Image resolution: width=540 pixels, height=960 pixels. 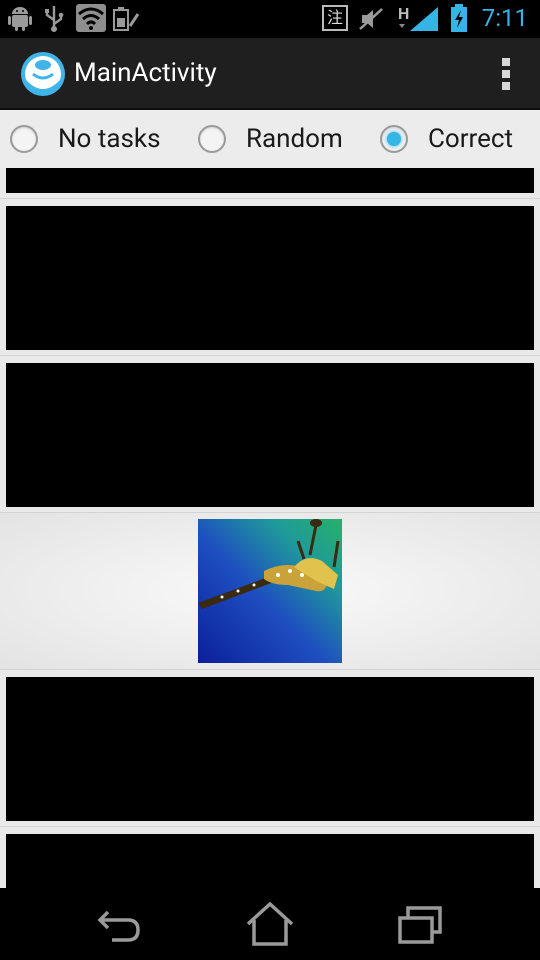 What do you see at coordinates (371, 19) in the screenshot?
I see `mute-icon` at bounding box center [371, 19].